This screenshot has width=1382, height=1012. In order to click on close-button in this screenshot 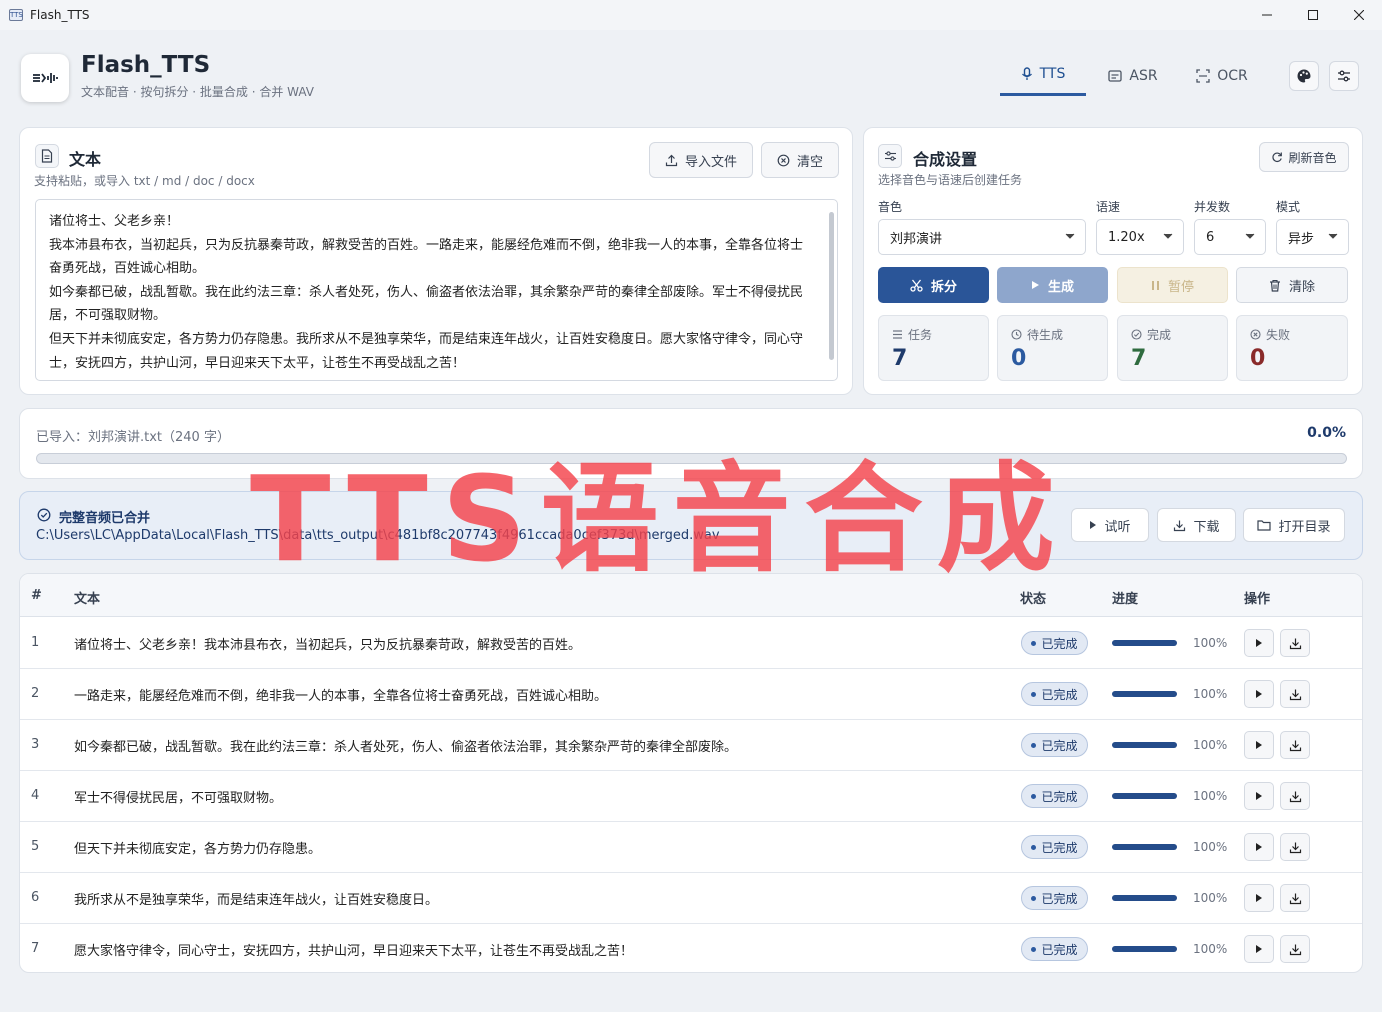, I will do `click(1359, 15)`.